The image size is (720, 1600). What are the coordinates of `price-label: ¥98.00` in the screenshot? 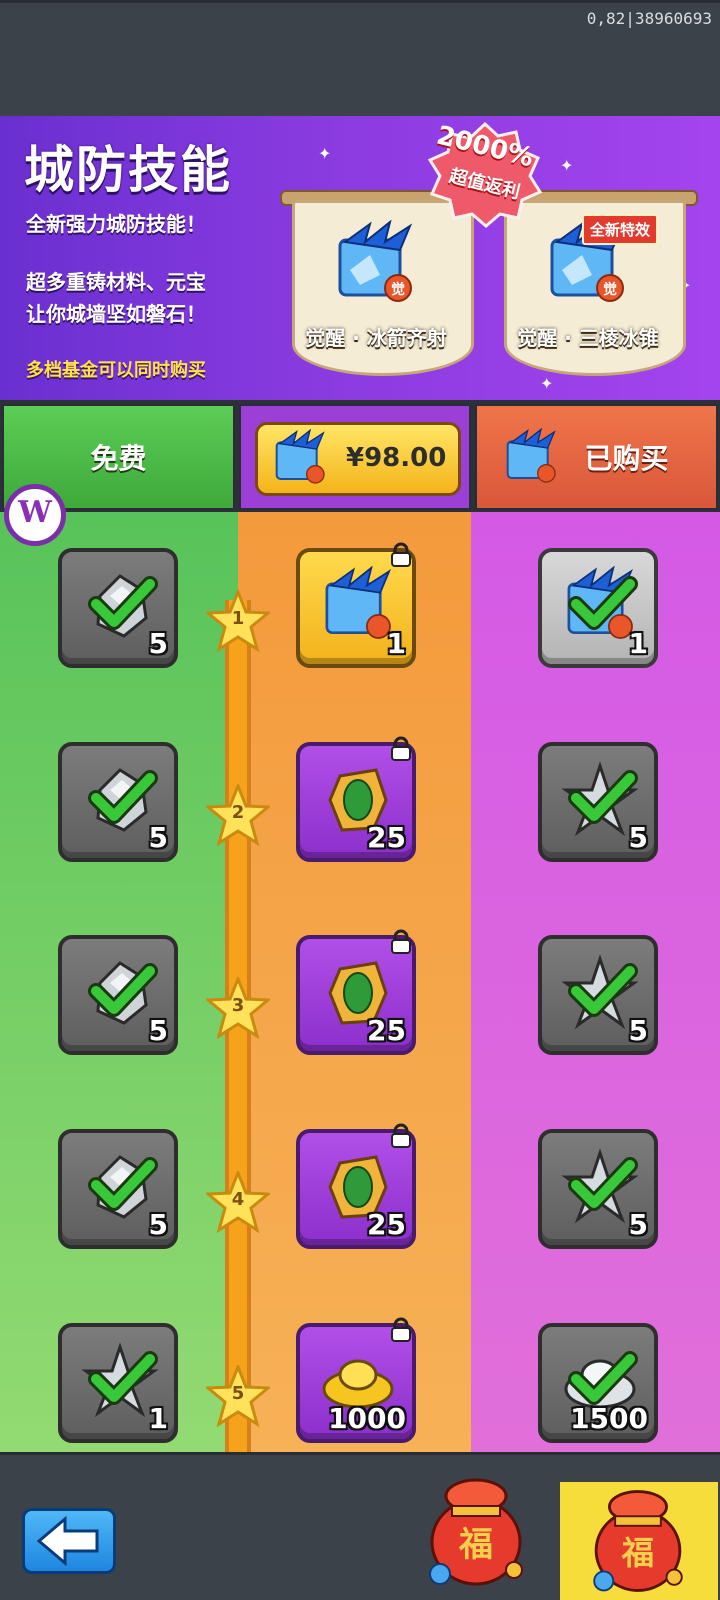 It's located at (396, 458).